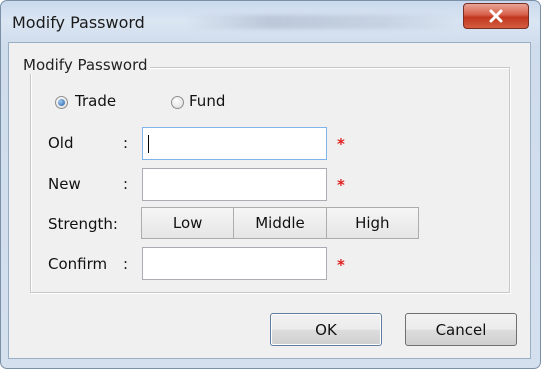  I want to click on old-password-input, so click(234, 143).